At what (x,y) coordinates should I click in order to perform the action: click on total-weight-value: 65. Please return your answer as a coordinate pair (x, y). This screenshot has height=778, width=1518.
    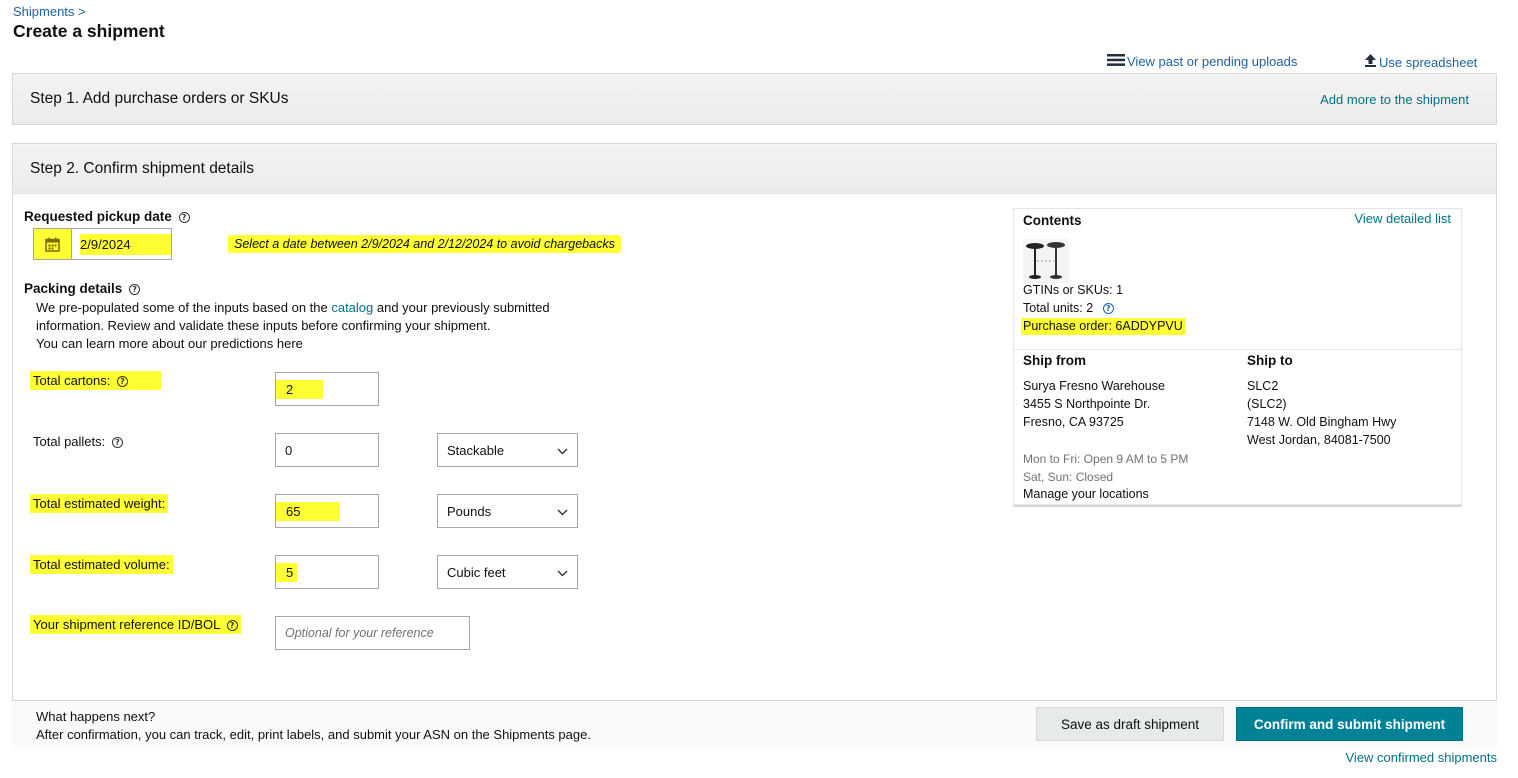
    Looking at the image, I should click on (308, 511).